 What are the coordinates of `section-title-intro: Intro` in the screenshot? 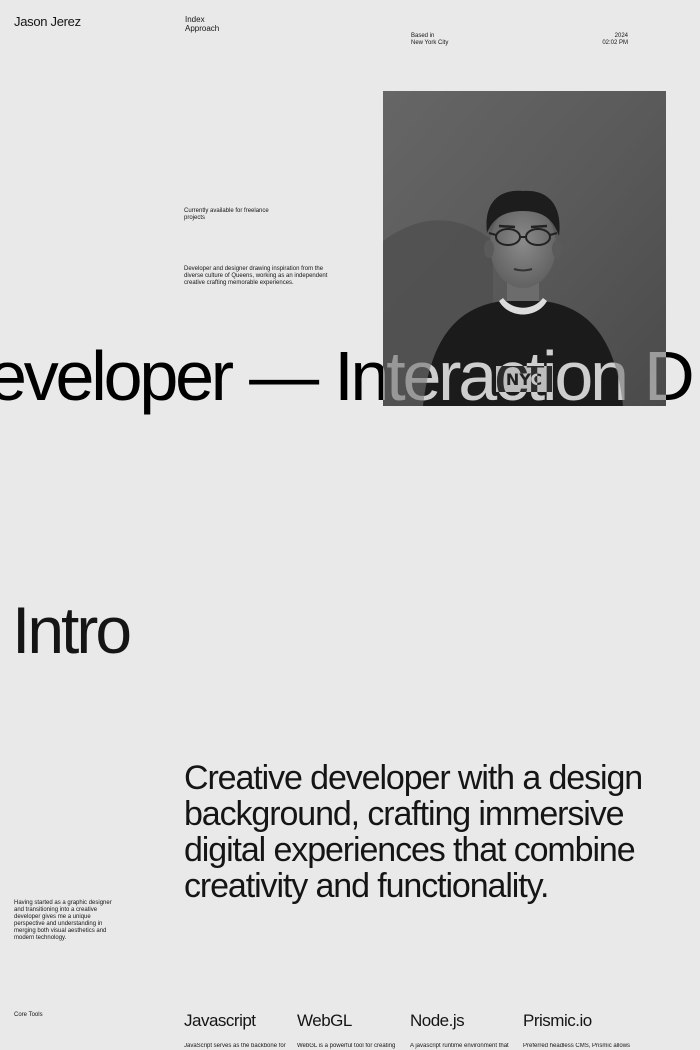 It's located at (72, 630).